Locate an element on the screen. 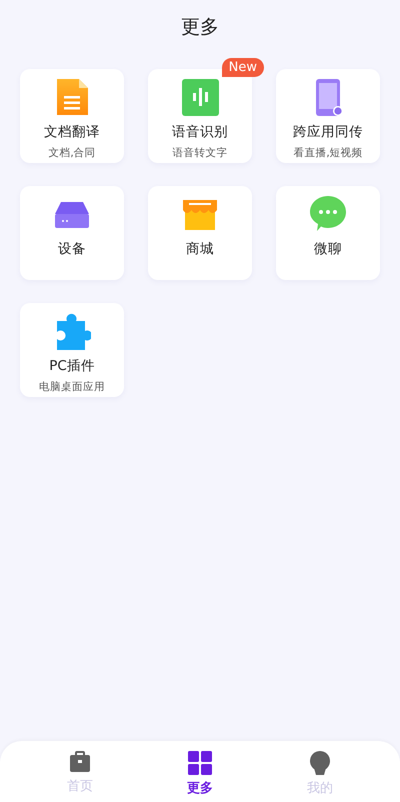  feature-subtitle: 电脑桌面应用 is located at coordinates (72, 387).